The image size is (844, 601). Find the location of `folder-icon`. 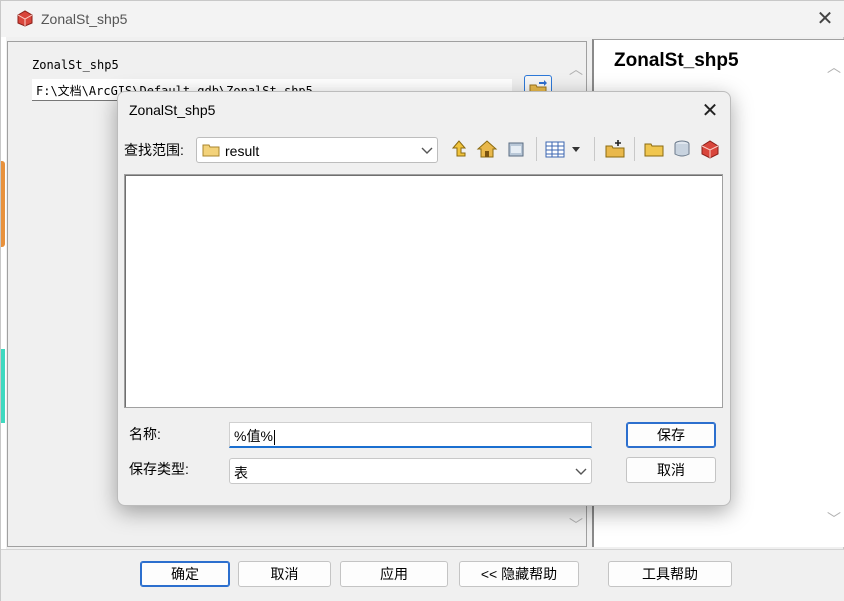

folder-icon is located at coordinates (211, 150).